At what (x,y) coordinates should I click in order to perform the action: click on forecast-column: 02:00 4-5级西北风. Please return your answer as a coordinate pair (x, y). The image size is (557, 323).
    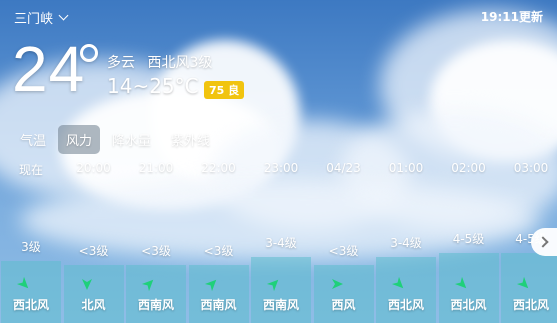
    Looking at the image, I should click on (469, 239).